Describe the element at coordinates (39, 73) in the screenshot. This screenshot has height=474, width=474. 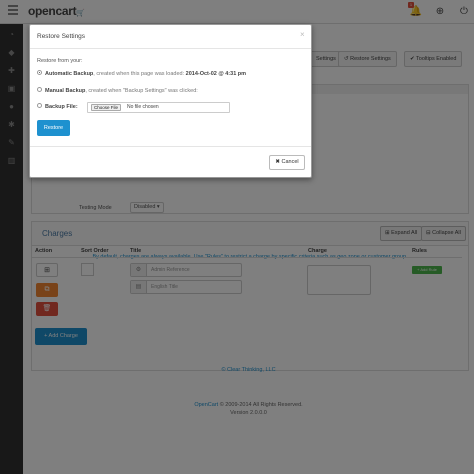
I see `radio-automatic` at that location.